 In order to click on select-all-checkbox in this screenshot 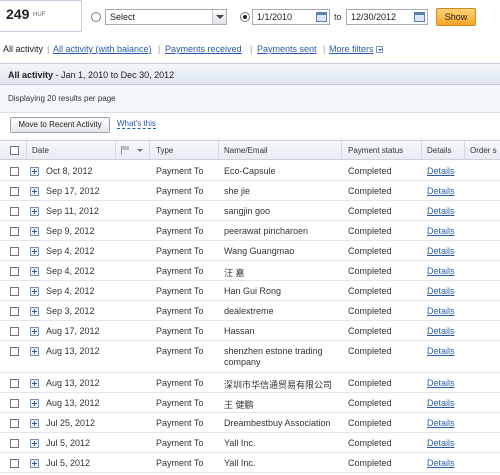, I will do `click(14, 150)`.